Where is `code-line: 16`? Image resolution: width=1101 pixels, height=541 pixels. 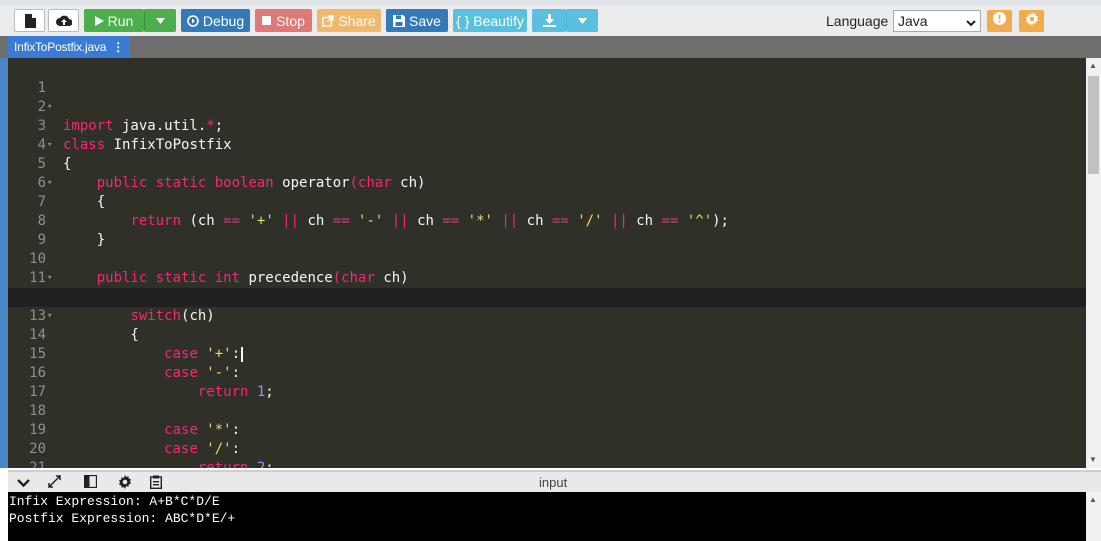
code-line: 16 is located at coordinates (547, 363).